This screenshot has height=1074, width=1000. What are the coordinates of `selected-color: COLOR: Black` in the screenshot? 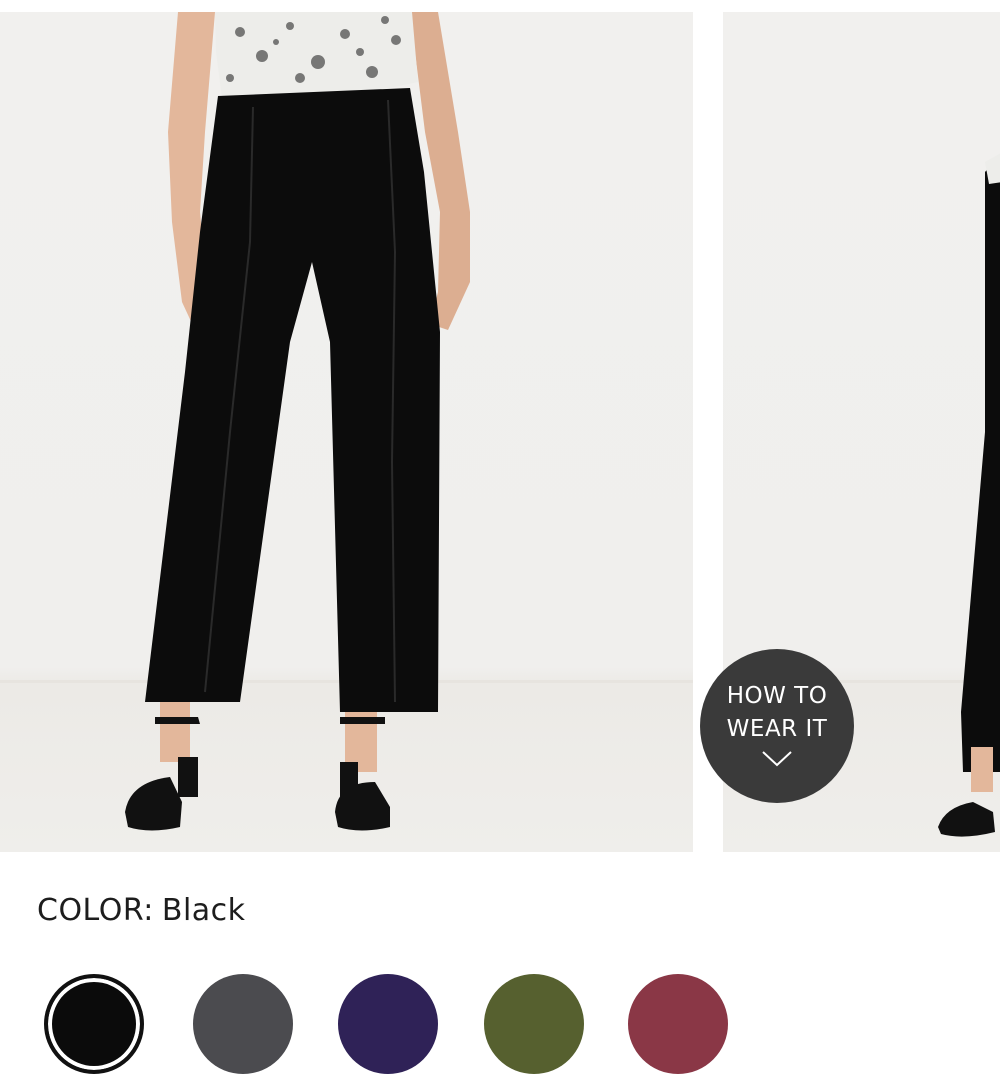 It's located at (141, 910).